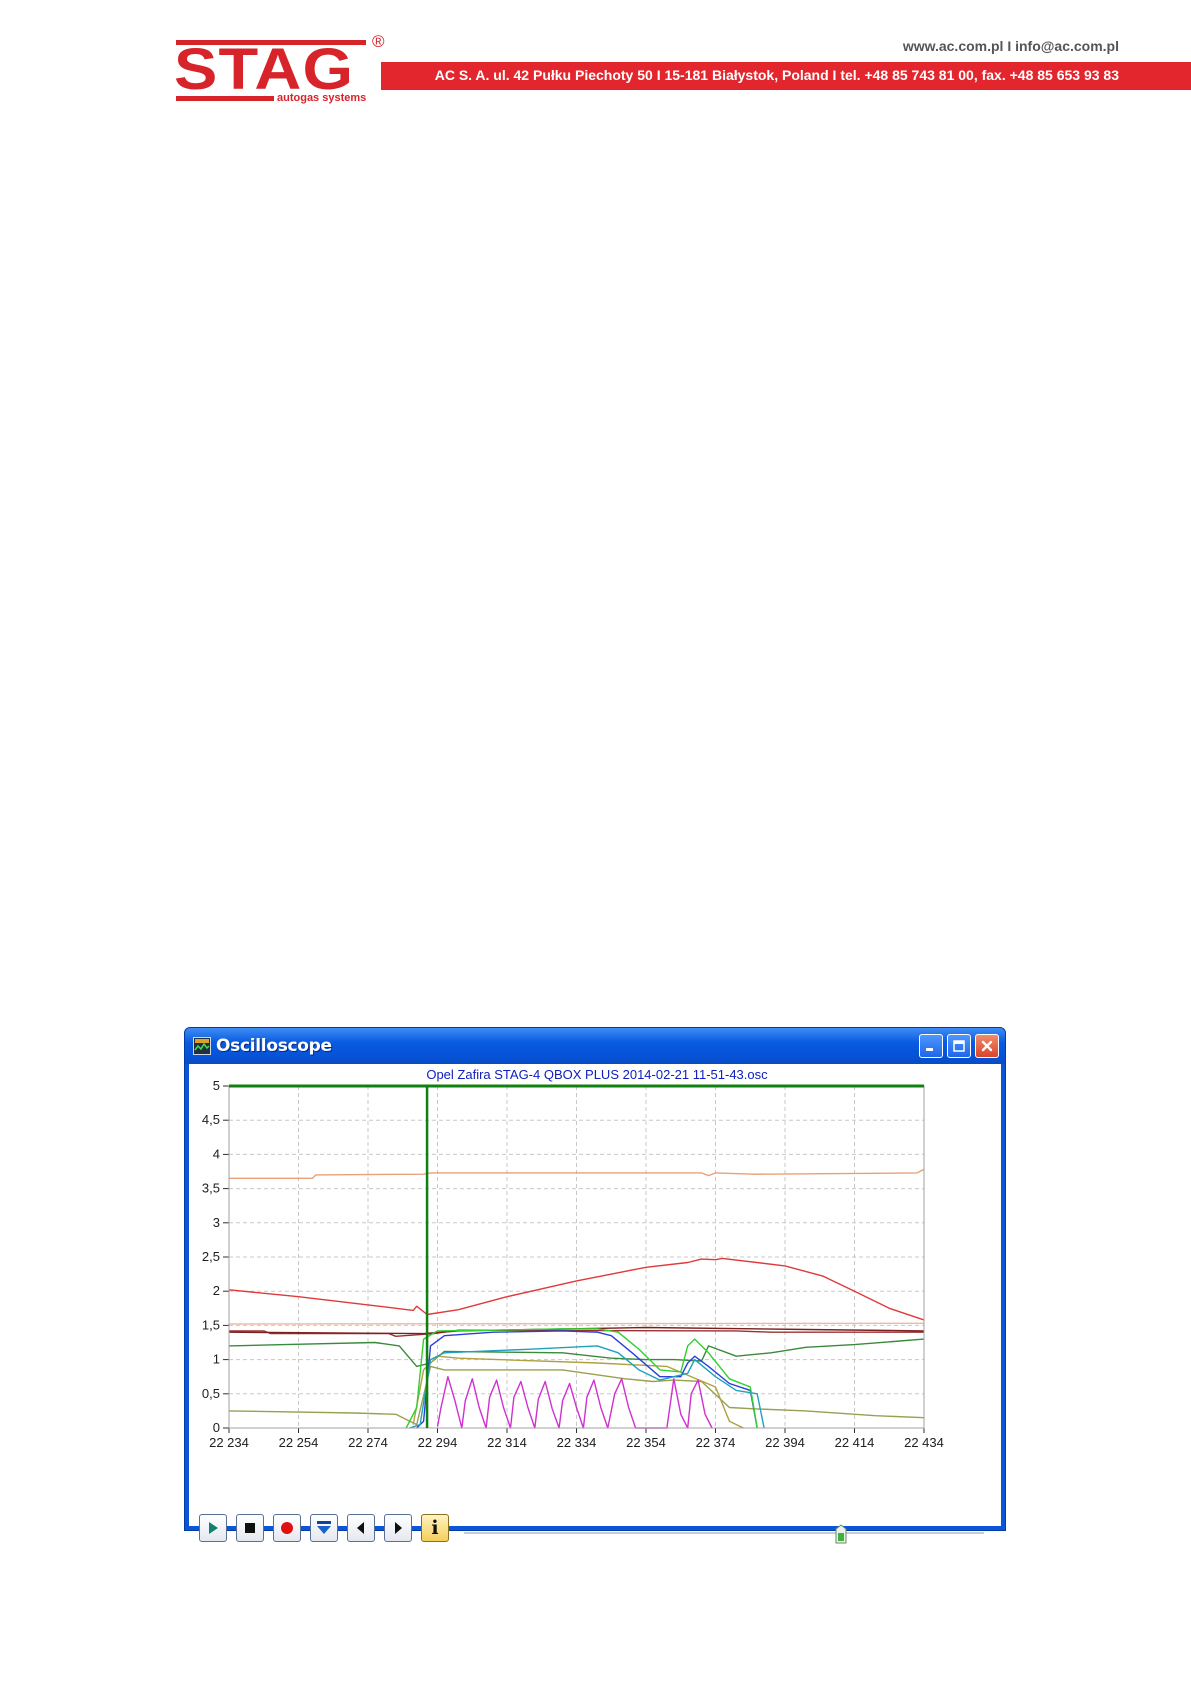 This screenshot has height=1684, width=1191. What do you see at coordinates (225, 98) in the screenshot?
I see `logo-bottom-bar` at bounding box center [225, 98].